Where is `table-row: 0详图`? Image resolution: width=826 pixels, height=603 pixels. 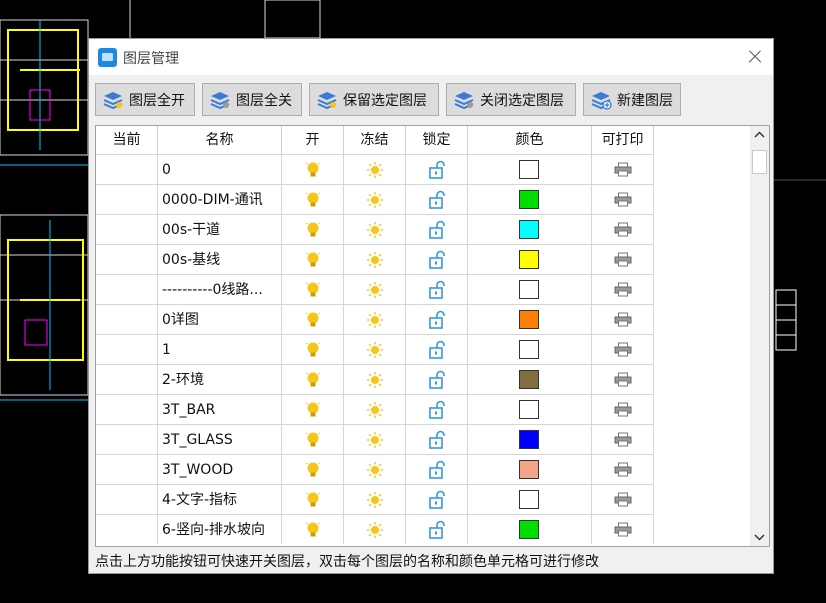
table-row: 0详图 is located at coordinates (376, 319).